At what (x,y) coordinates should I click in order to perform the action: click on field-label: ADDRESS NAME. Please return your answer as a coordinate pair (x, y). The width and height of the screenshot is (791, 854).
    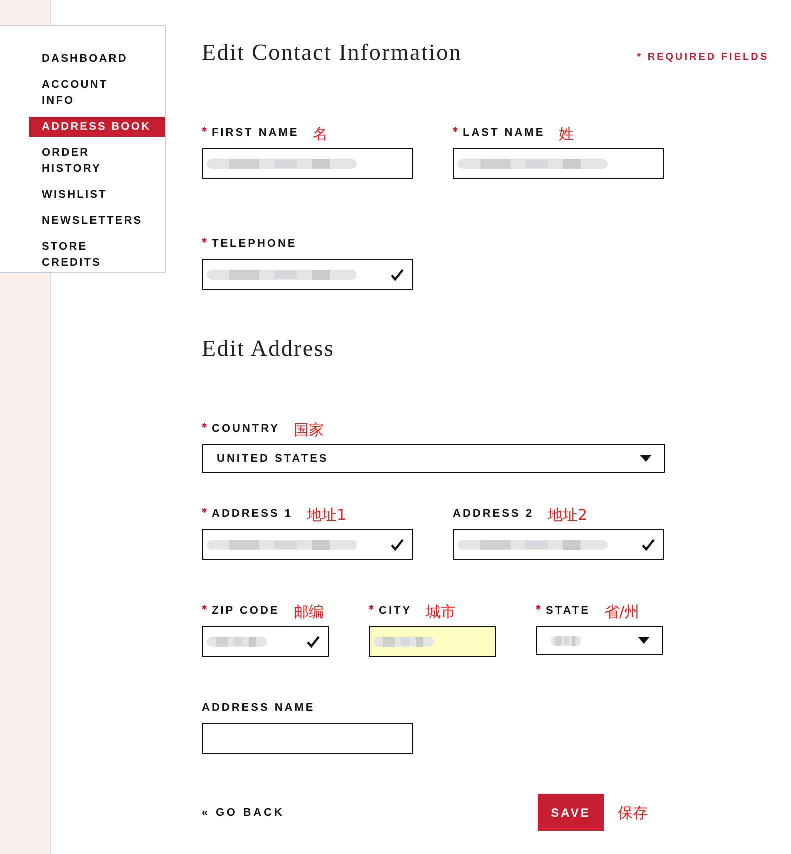
    Looking at the image, I should click on (259, 708).